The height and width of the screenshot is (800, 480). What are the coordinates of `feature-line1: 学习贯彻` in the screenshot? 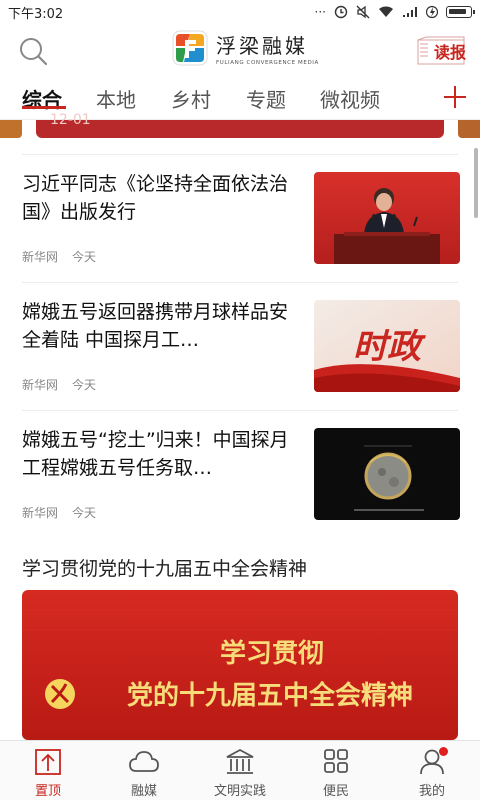 It's located at (272, 653).